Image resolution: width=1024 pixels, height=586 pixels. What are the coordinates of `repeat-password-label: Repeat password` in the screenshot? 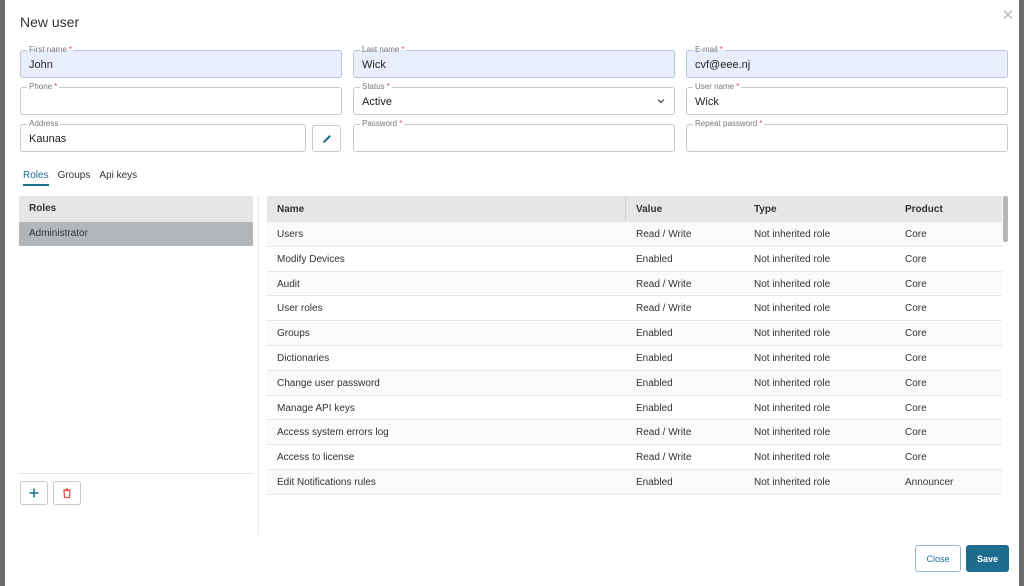 It's located at (726, 123).